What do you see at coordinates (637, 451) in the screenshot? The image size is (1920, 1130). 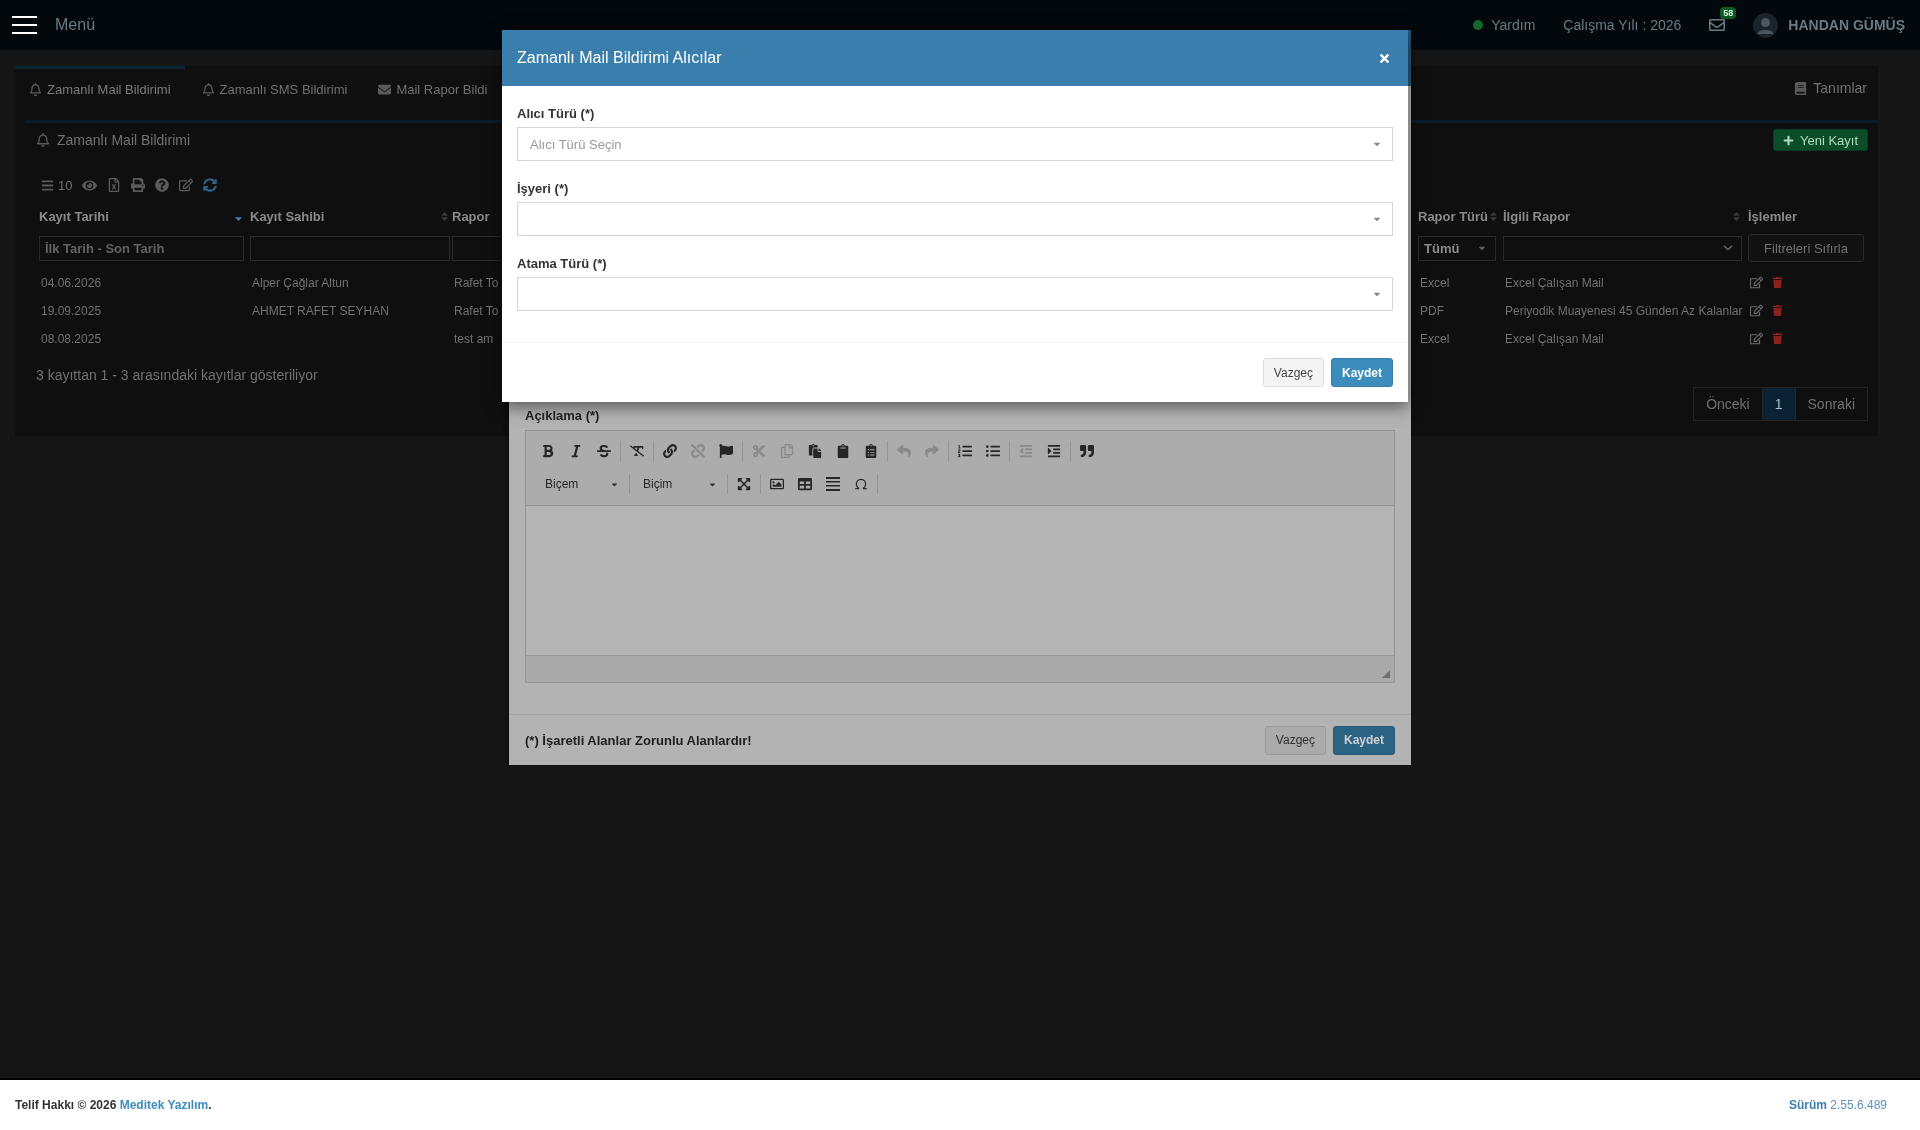 I see `clear-format-icon` at bounding box center [637, 451].